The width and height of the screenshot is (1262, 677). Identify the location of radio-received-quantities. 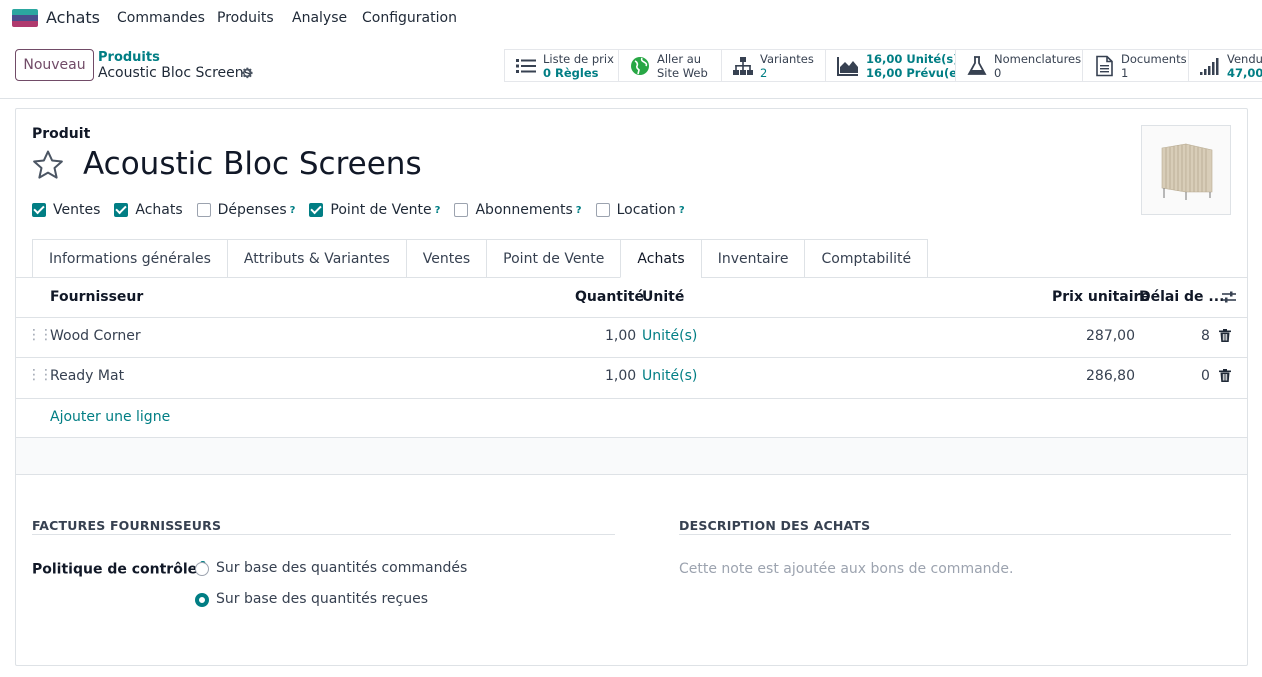
(202, 600).